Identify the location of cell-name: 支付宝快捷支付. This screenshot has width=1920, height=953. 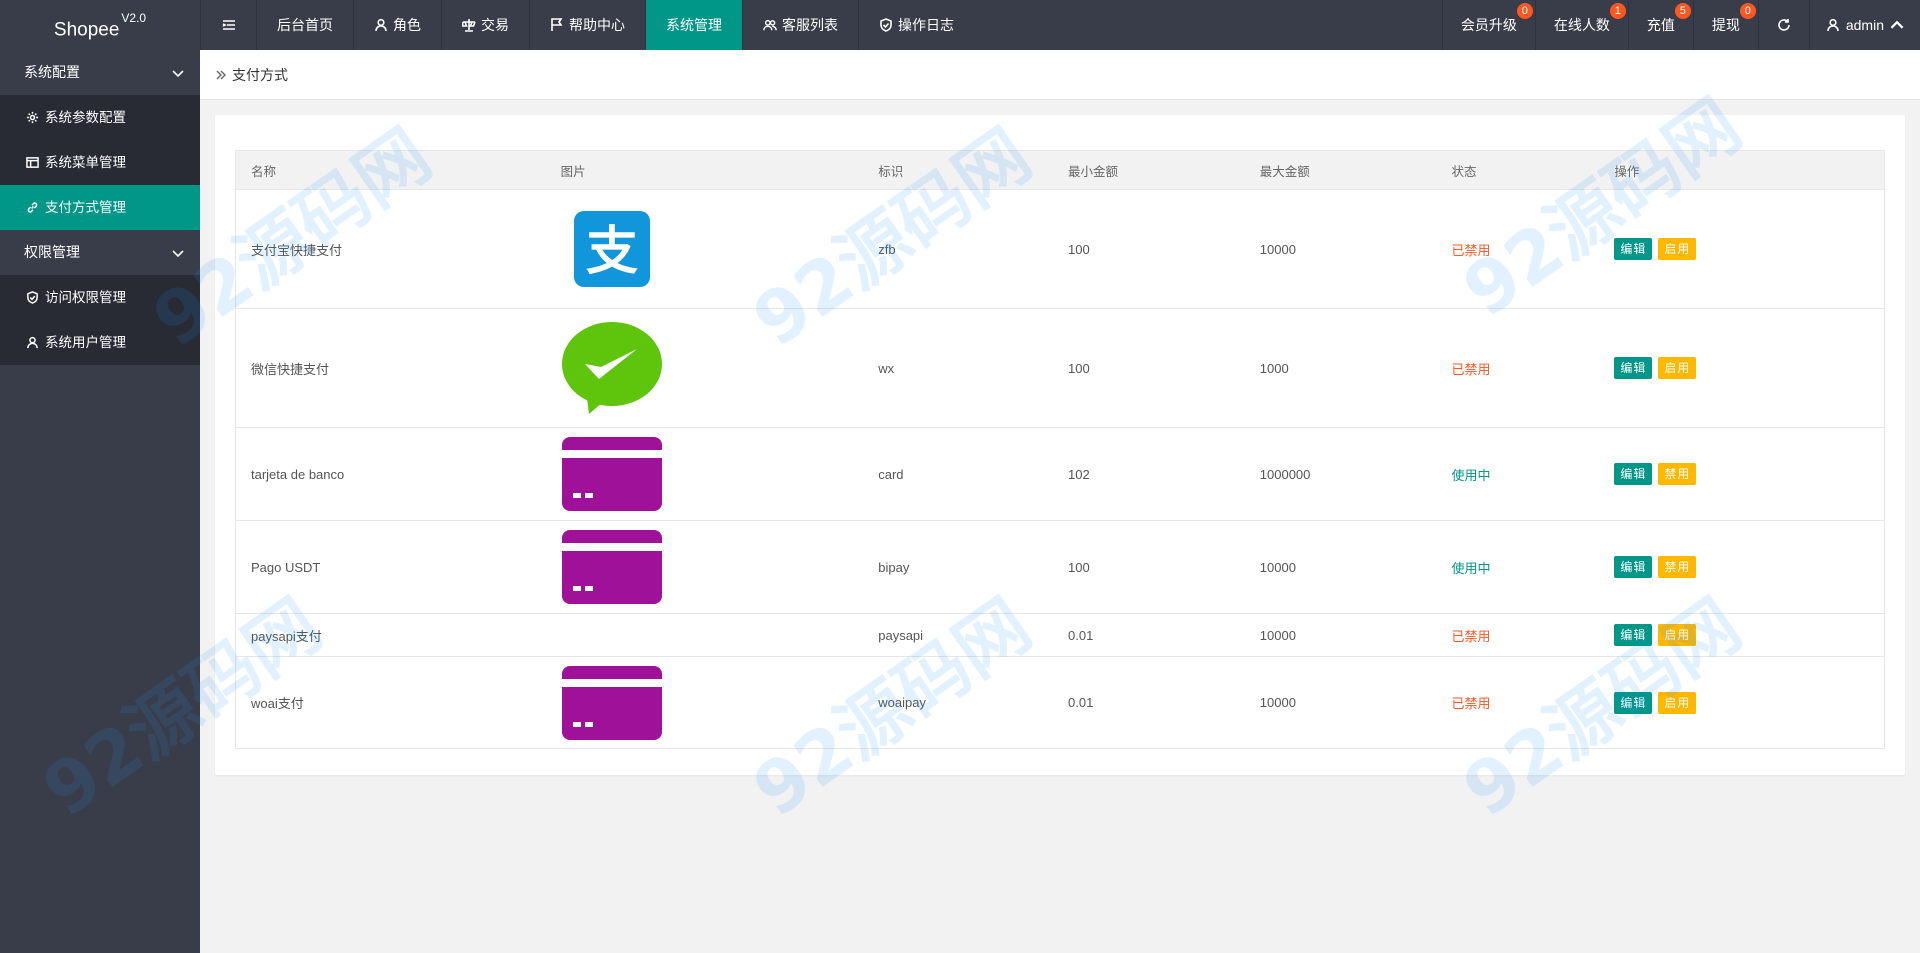
(297, 250).